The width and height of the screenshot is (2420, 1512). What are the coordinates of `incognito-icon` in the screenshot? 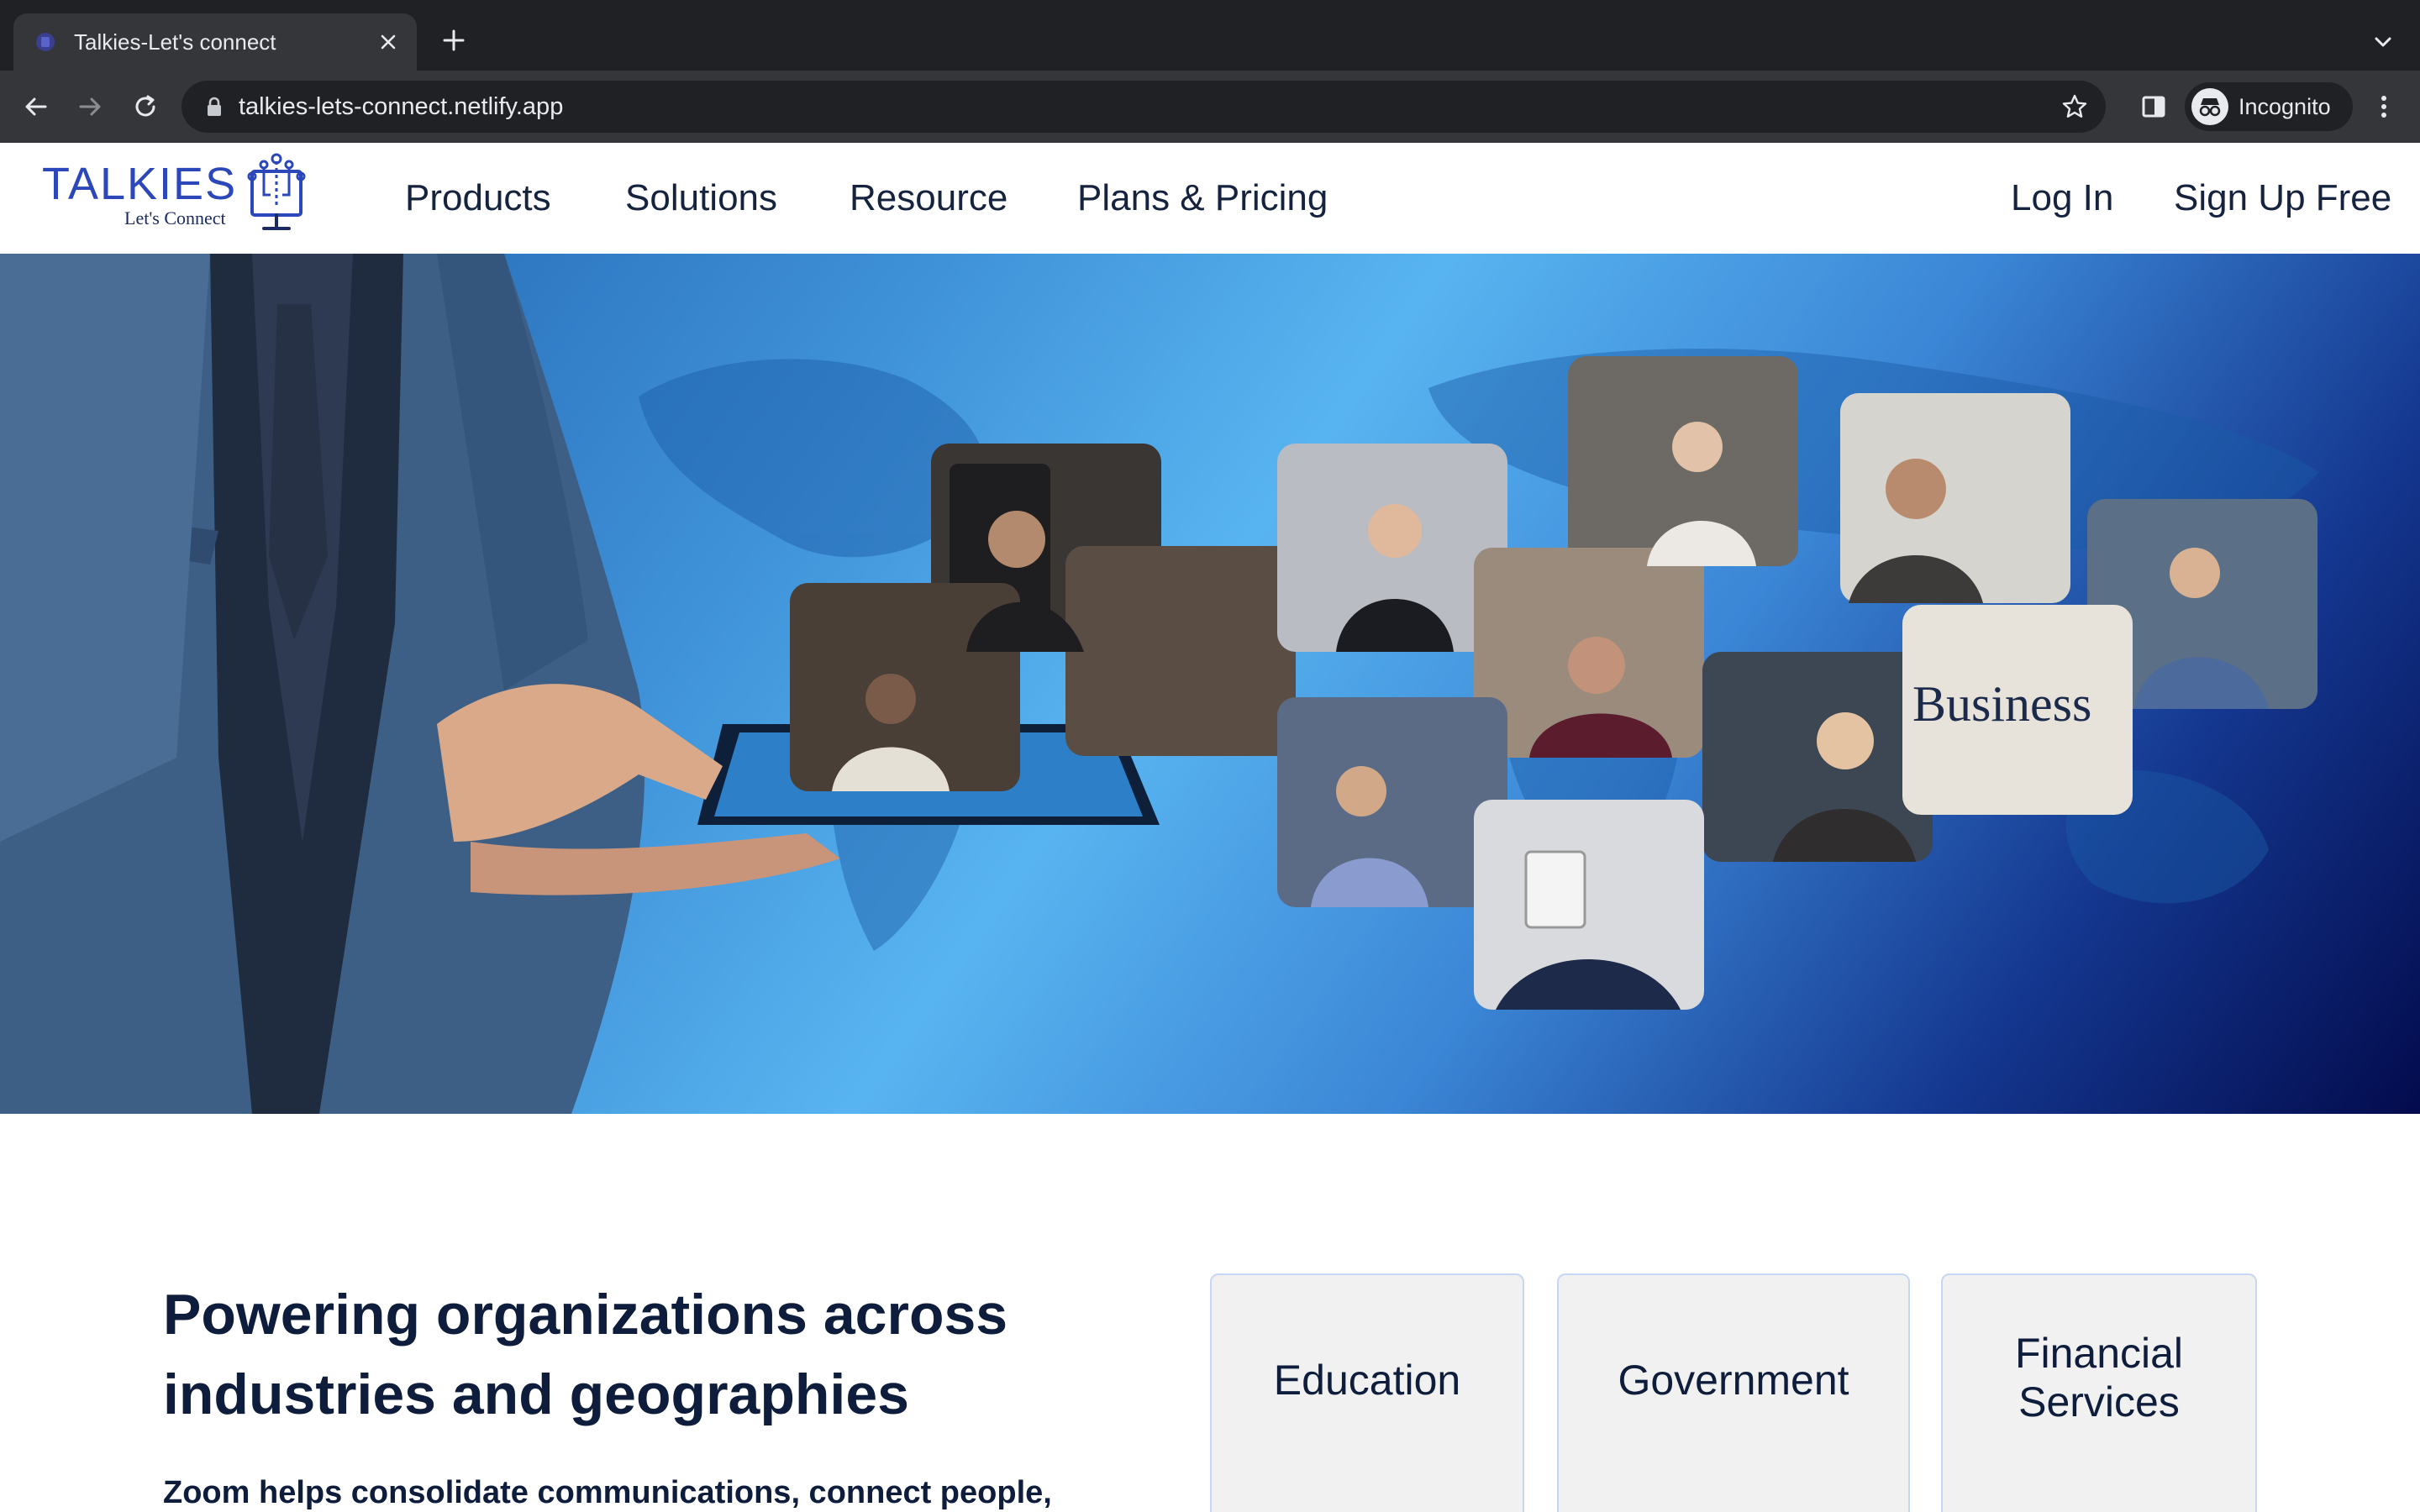 It's located at (2209, 106).